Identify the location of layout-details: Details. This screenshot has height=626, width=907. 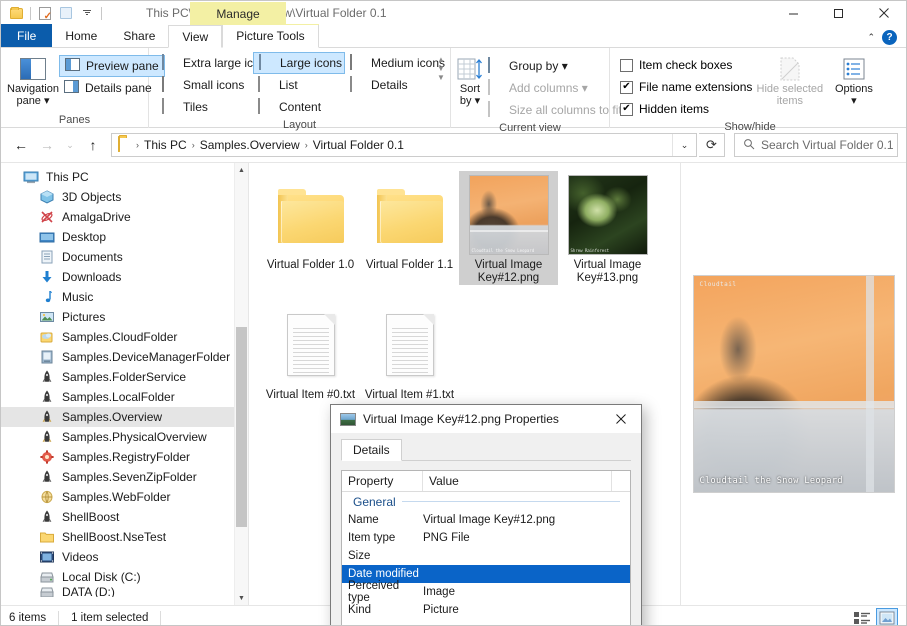
(391, 85).